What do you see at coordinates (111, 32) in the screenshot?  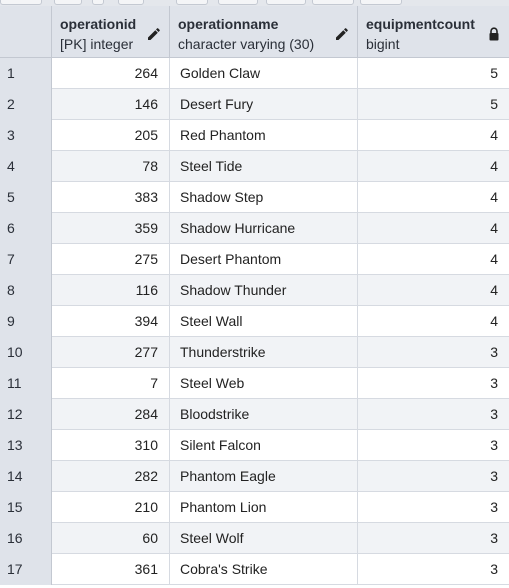 I see `column-header-operationid: operationid [PK] integer` at bounding box center [111, 32].